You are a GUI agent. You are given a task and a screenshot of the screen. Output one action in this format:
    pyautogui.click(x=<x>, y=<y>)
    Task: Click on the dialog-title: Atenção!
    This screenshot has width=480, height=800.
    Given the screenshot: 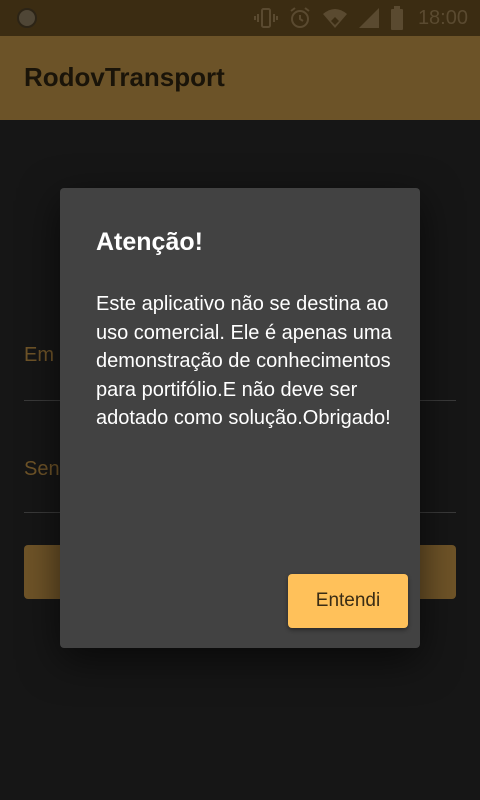 What is the action you would take?
    pyautogui.click(x=149, y=242)
    